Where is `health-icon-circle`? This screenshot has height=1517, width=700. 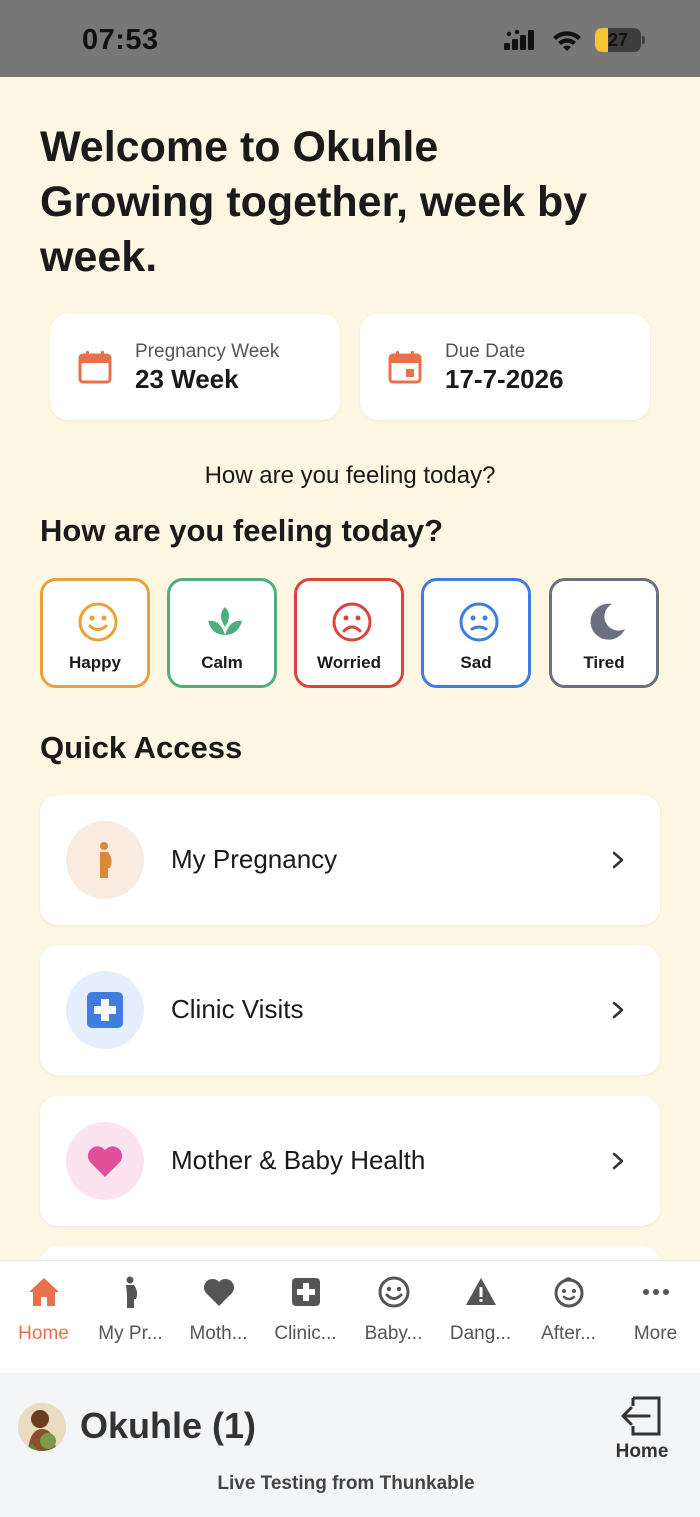 health-icon-circle is located at coordinates (105, 1161).